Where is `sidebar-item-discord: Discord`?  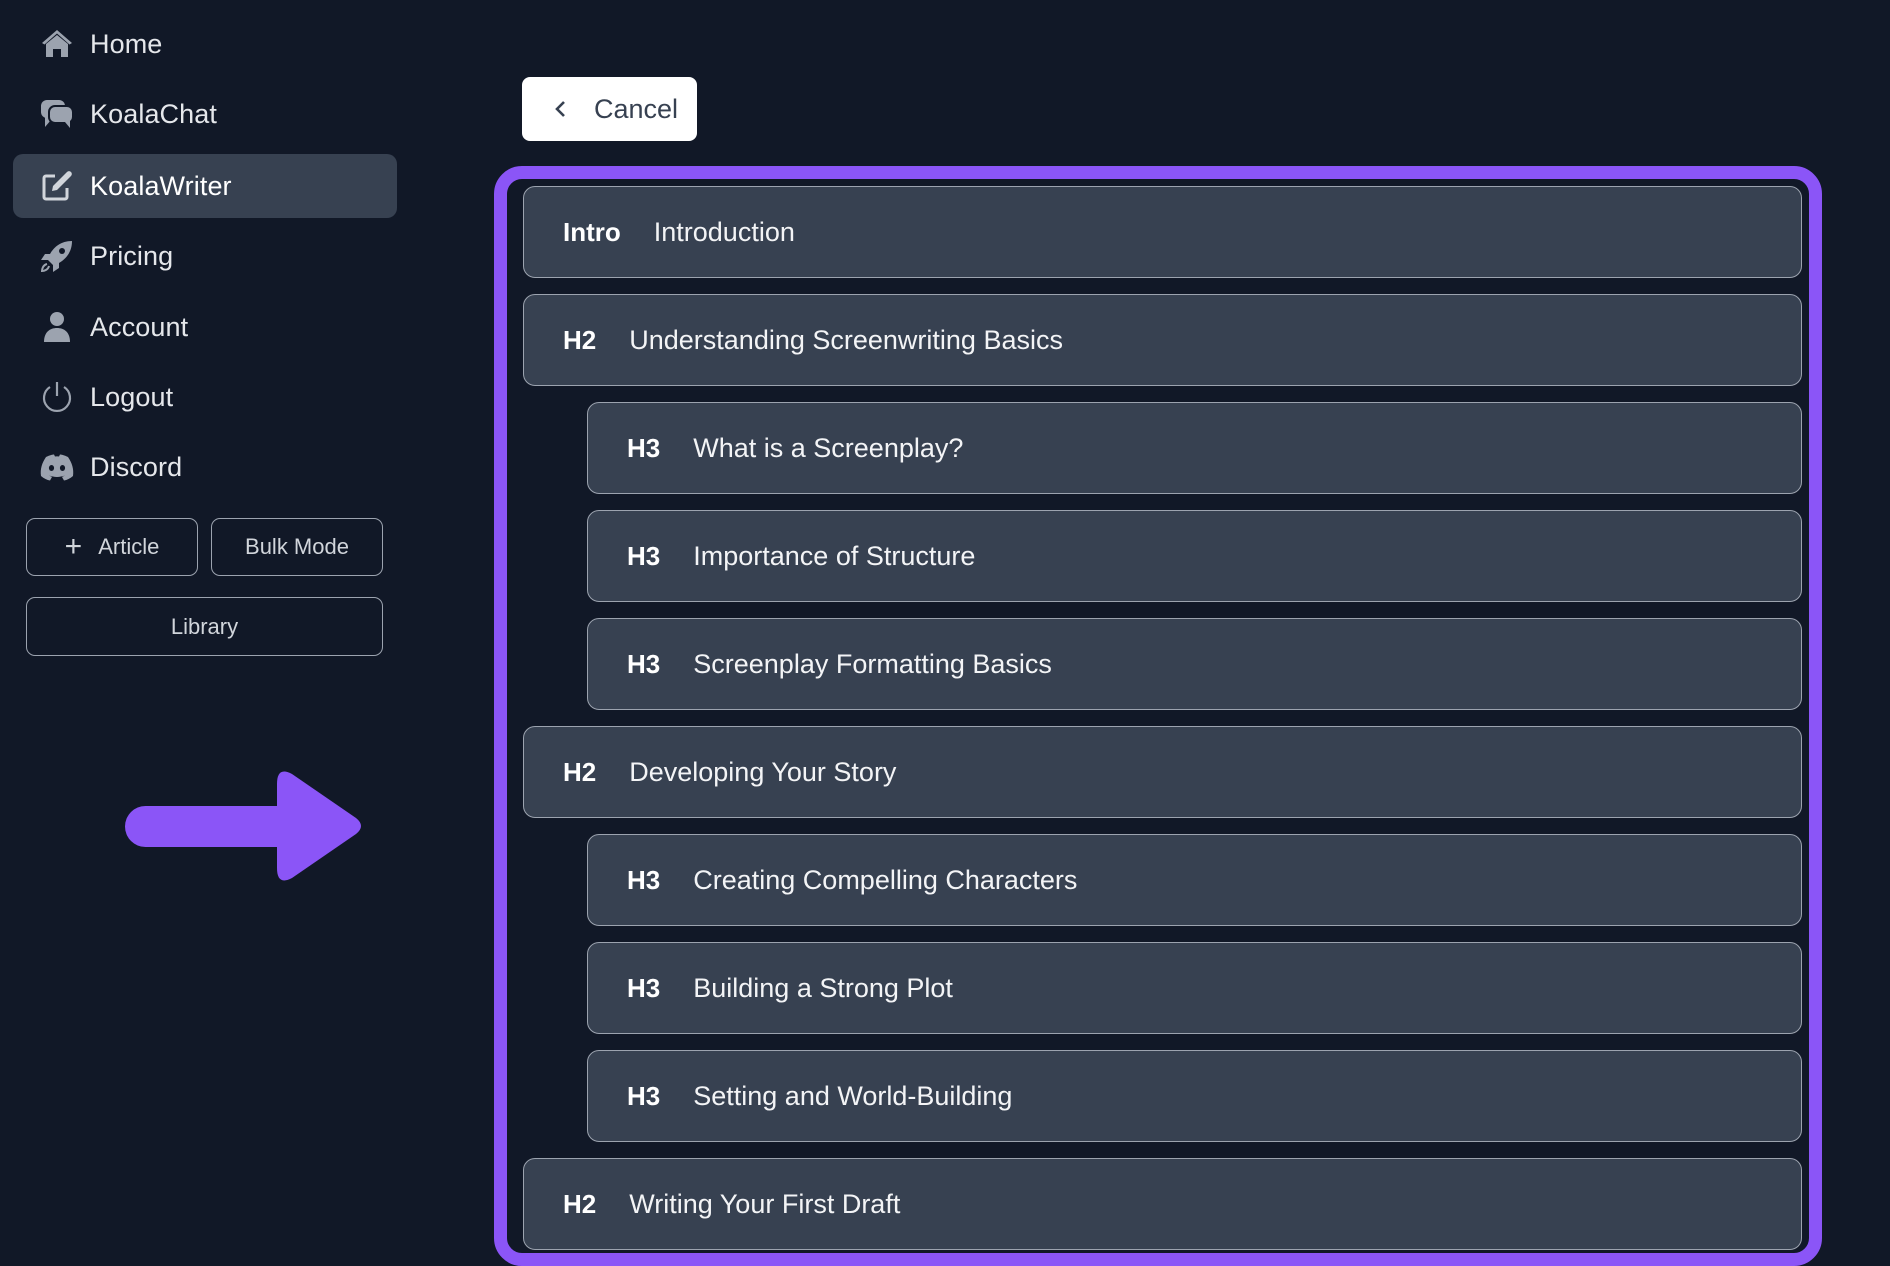 sidebar-item-discord: Discord is located at coordinates (205, 467).